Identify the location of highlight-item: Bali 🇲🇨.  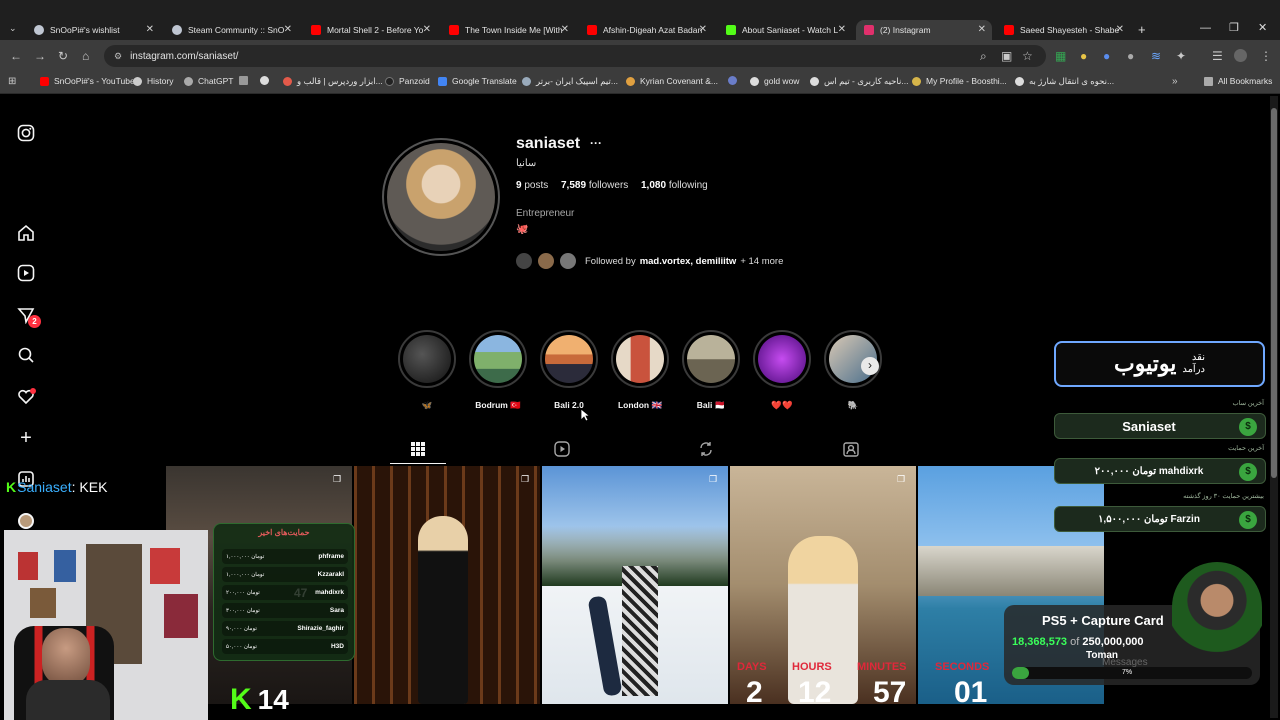
(711, 370).